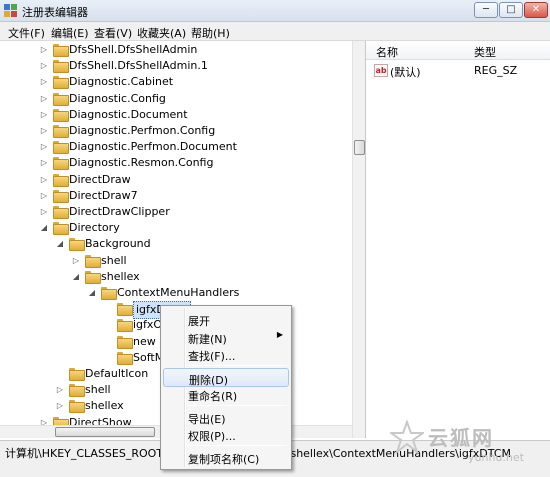 The width and height of the screenshot is (550, 477). What do you see at coordinates (133, 49) in the screenshot?
I see `tree-item-label: DfsShell.DfsShellAdmin` at bounding box center [133, 49].